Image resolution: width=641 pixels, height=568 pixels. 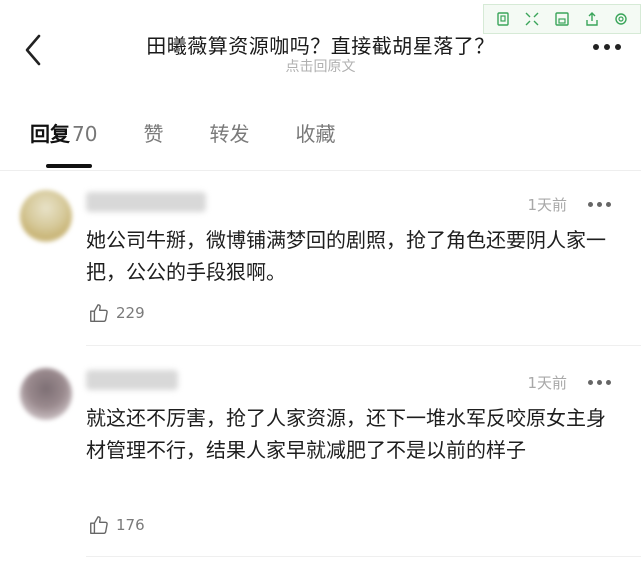 I want to click on tab-favorites-label: 收藏, so click(x=315, y=134).